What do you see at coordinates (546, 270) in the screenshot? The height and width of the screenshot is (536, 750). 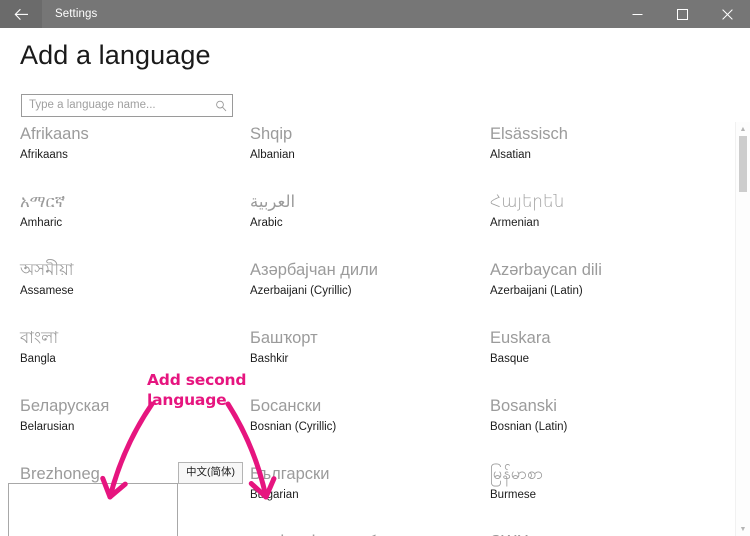 I see `language-native-name: Azərbaycan dili` at bounding box center [546, 270].